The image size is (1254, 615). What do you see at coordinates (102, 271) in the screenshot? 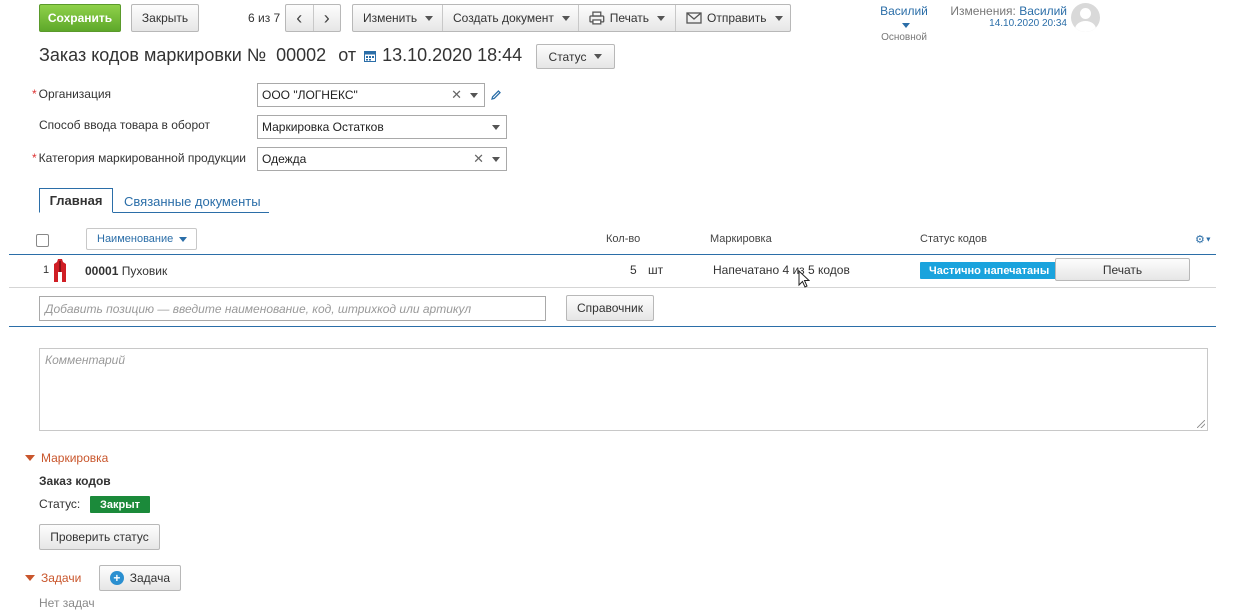
I see `product-code: 00001` at bounding box center [102, 271].